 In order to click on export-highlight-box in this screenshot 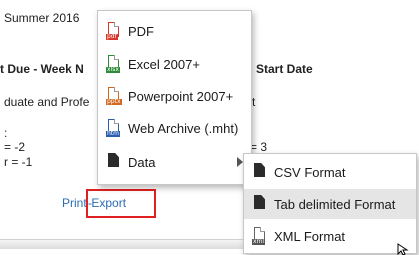, I will do `click(121, 203)`.